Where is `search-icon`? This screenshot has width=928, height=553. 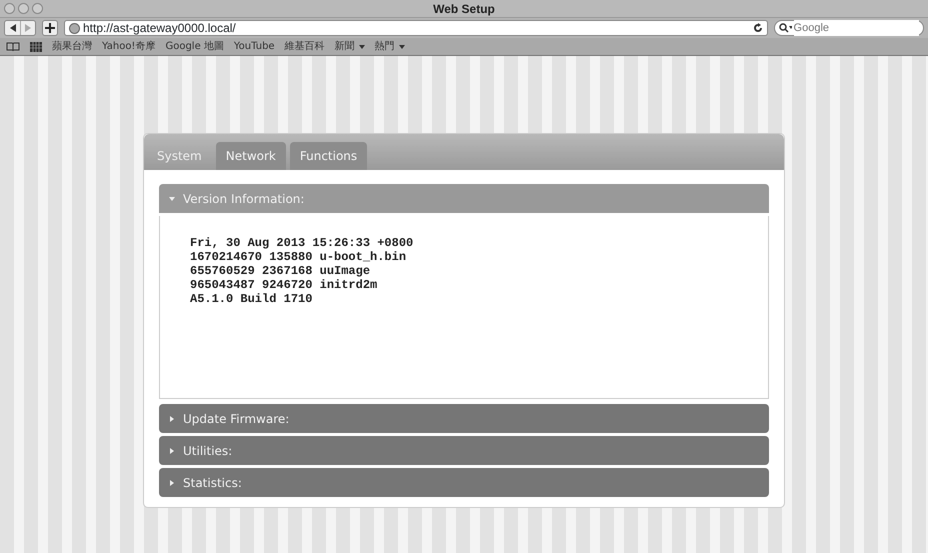 search-icon is located at coordinates (785, 28).